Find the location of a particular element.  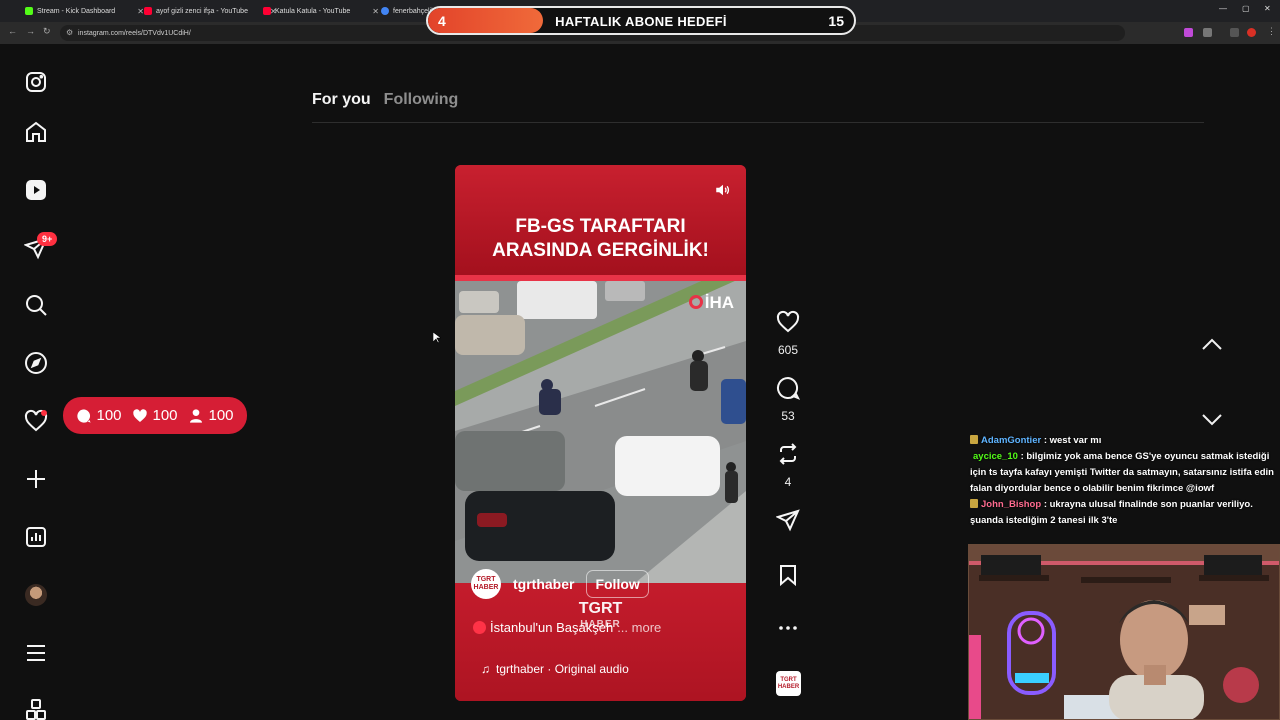

browser-tab-title: ayof gizli zenci ifşa - YouTube is located at coordinates (202, 11).